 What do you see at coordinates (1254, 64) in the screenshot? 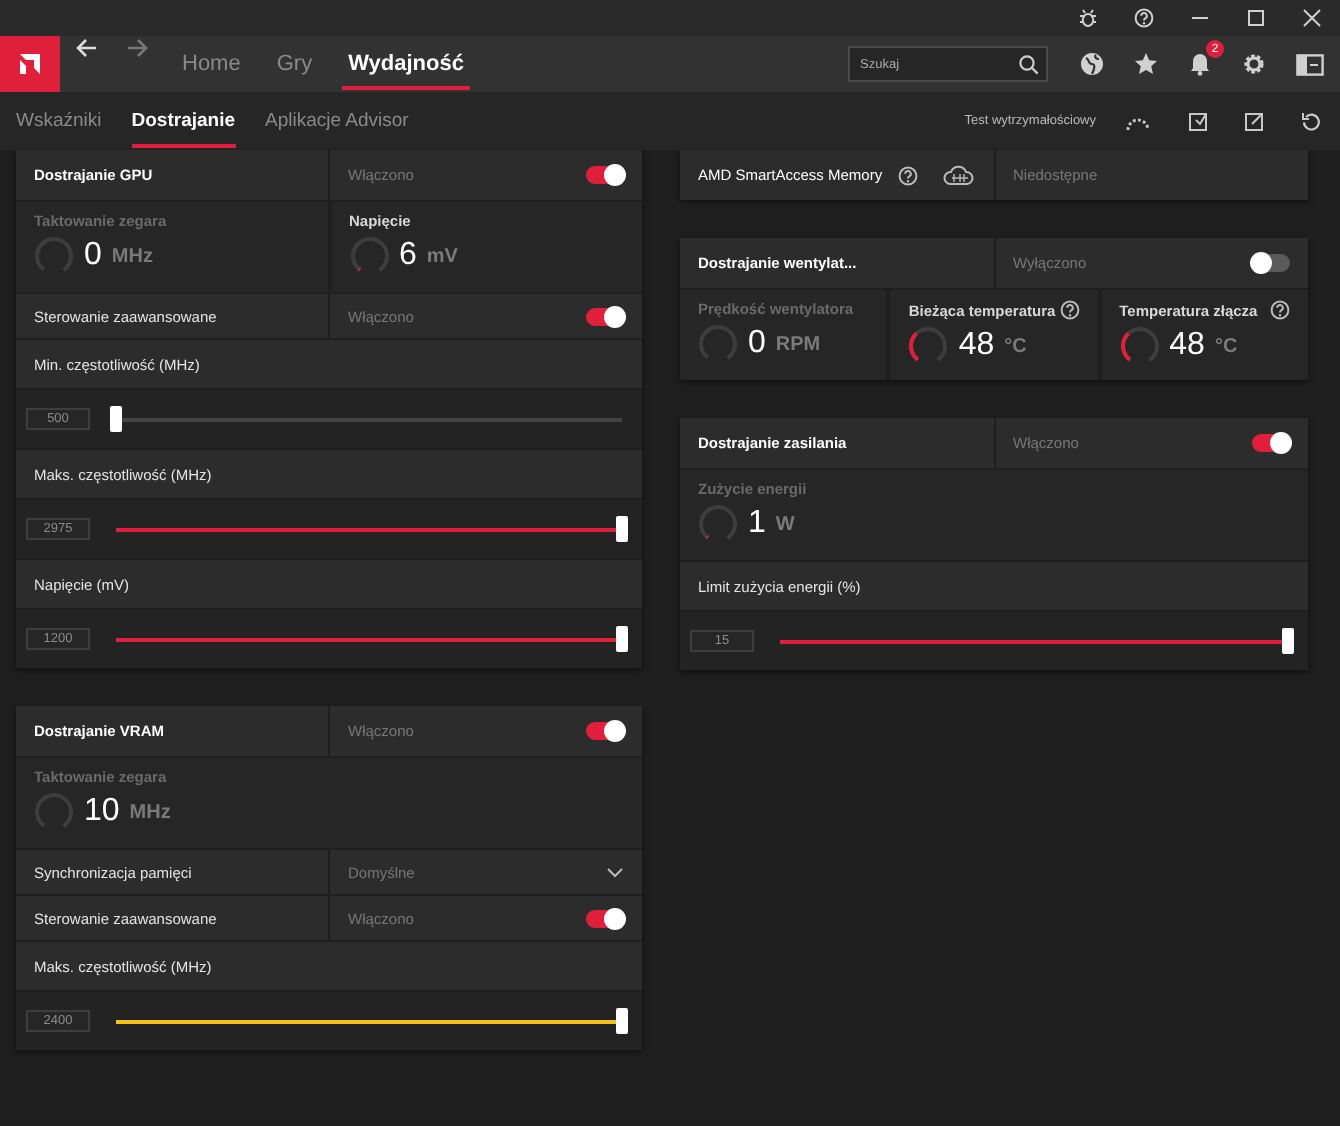
I see `settings-icon` at bounding box center [1254, 64].